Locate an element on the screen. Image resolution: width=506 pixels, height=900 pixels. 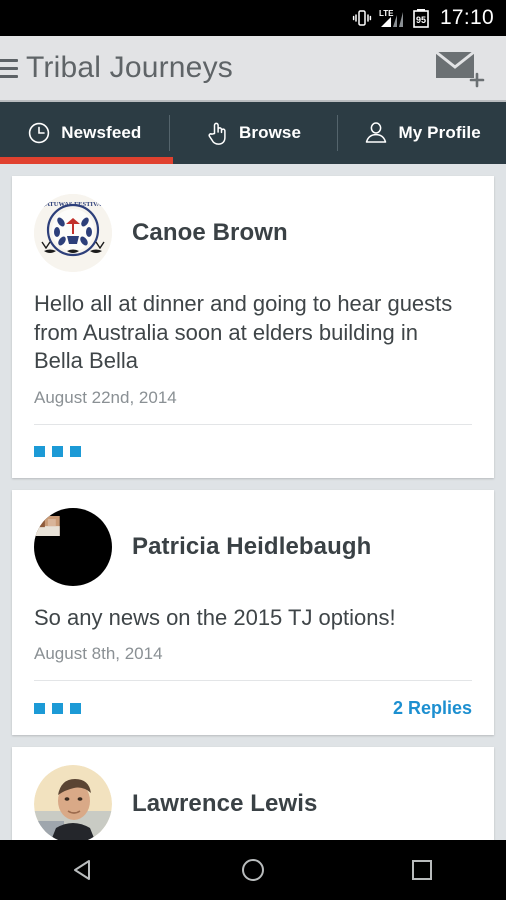
back-button is located at coordinates (84, 870).